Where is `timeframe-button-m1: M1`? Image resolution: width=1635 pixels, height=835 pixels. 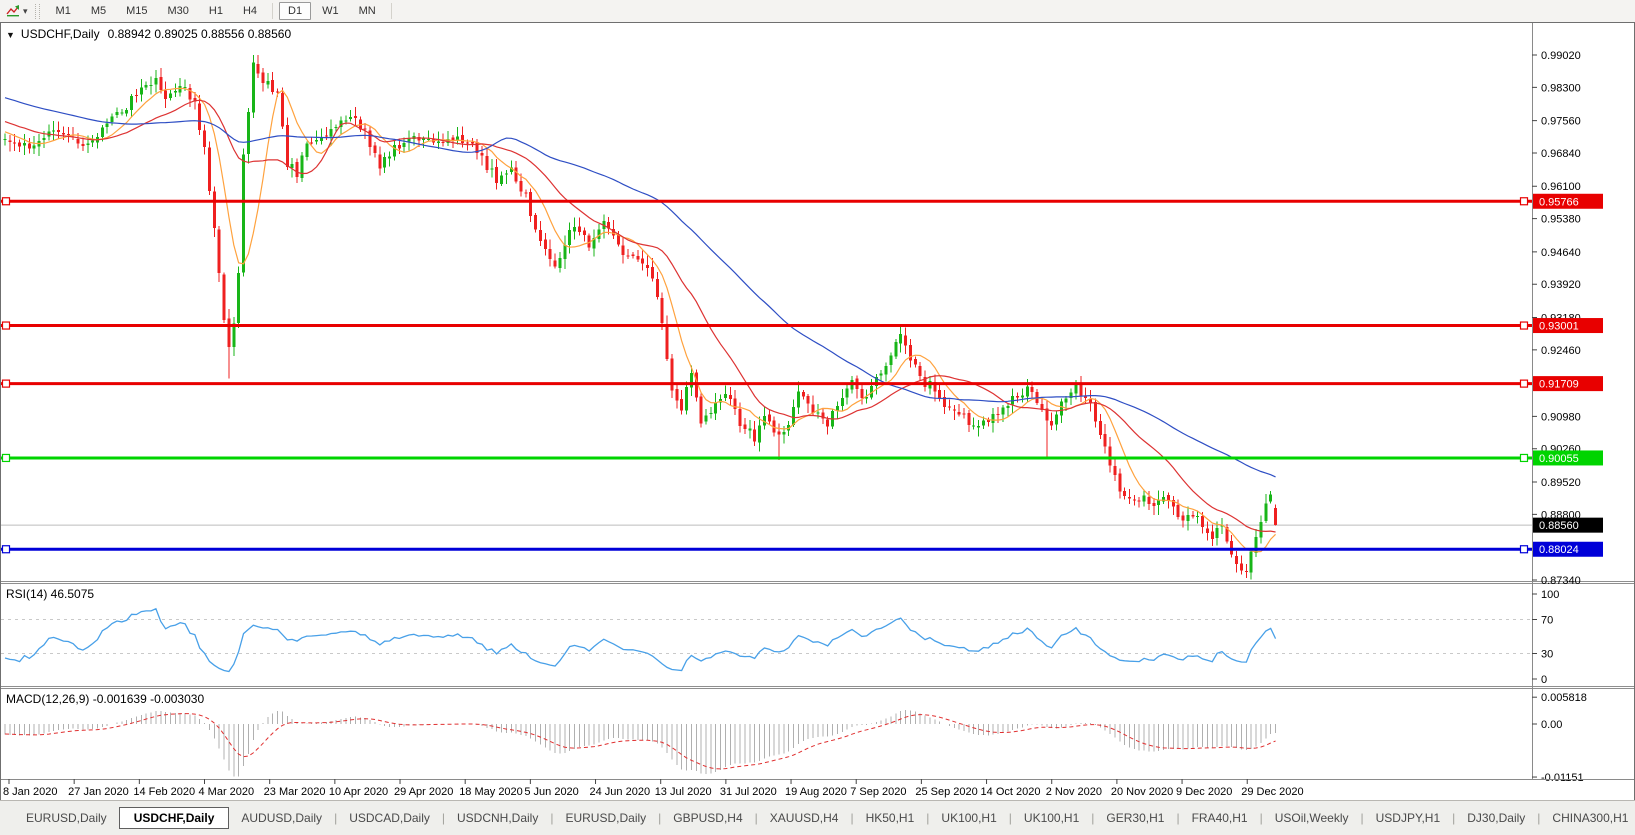
timeframe-button-m1: M1 is located at coordinates (63, 11).